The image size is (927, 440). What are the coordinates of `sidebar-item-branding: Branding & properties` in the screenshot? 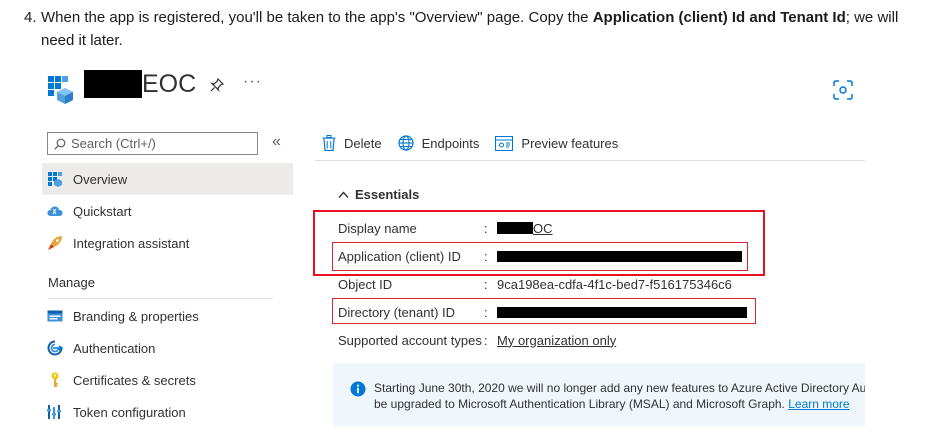 It's located at (167, 316).